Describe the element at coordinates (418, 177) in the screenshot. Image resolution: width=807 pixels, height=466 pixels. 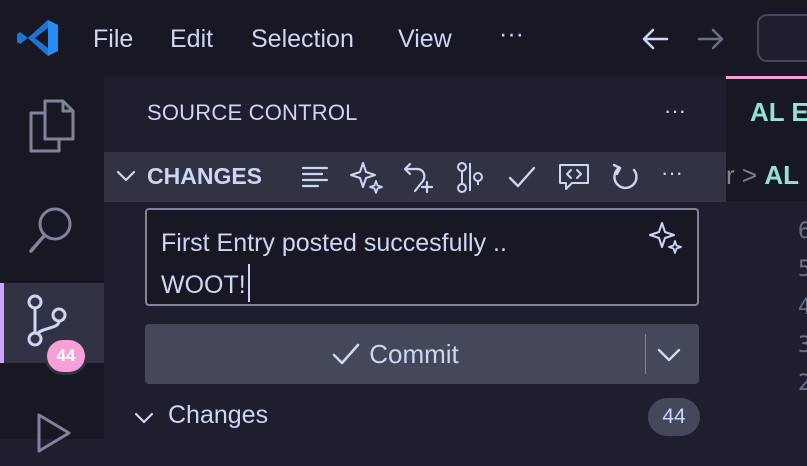
I see `discard-all-icon` at that location.